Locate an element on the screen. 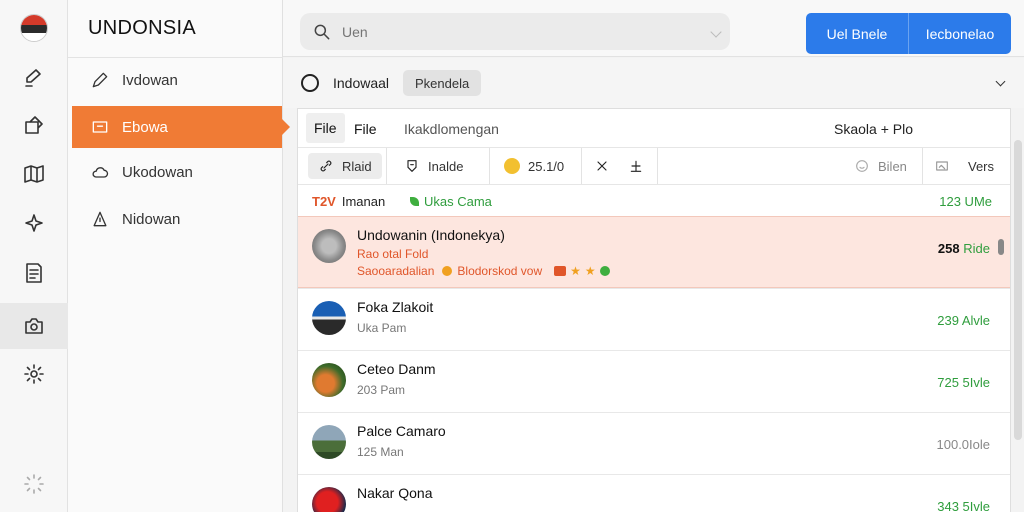 Image resolution: width=1024 pixels, height=512 pixels. top-bar: Uel Bnele Iecbonelao is located at coordinates (653, 28).